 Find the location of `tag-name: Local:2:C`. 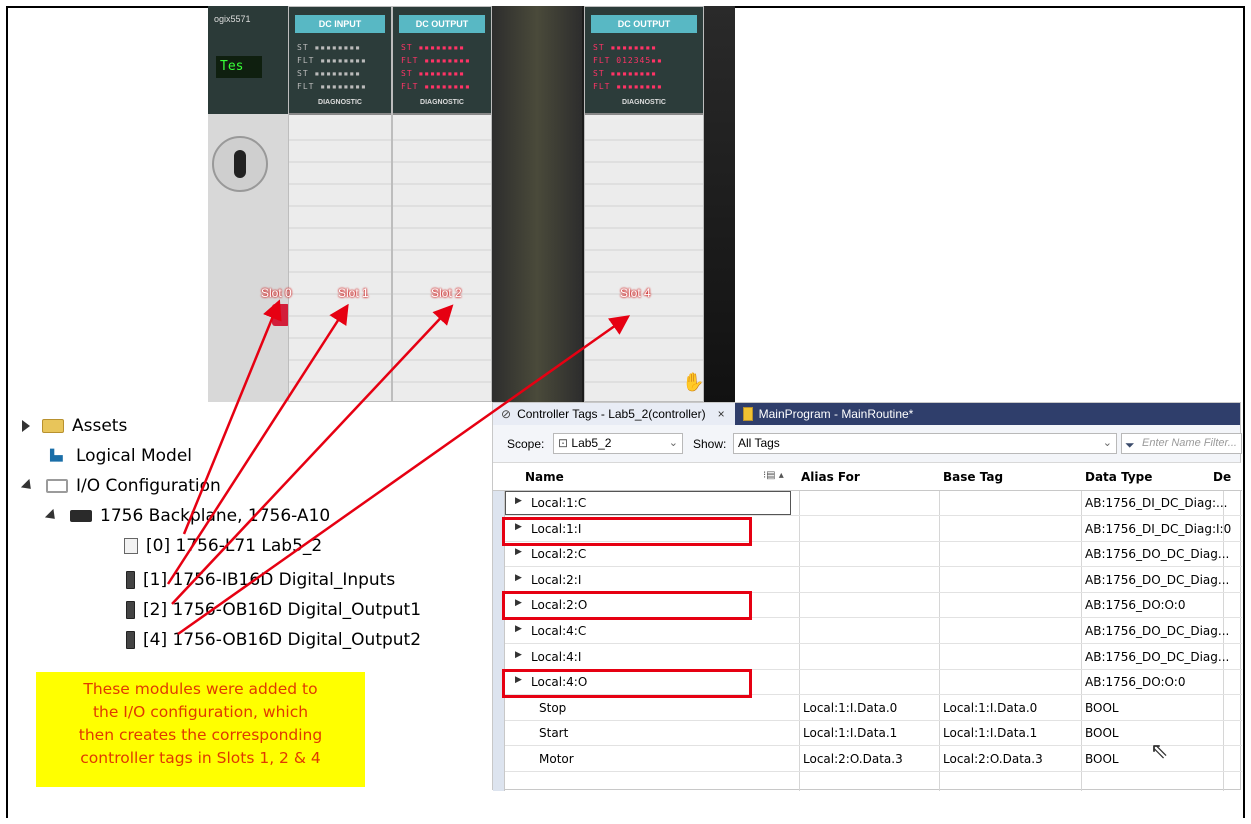

tag-name: Local:2:C is located at coordinates (559, 554).